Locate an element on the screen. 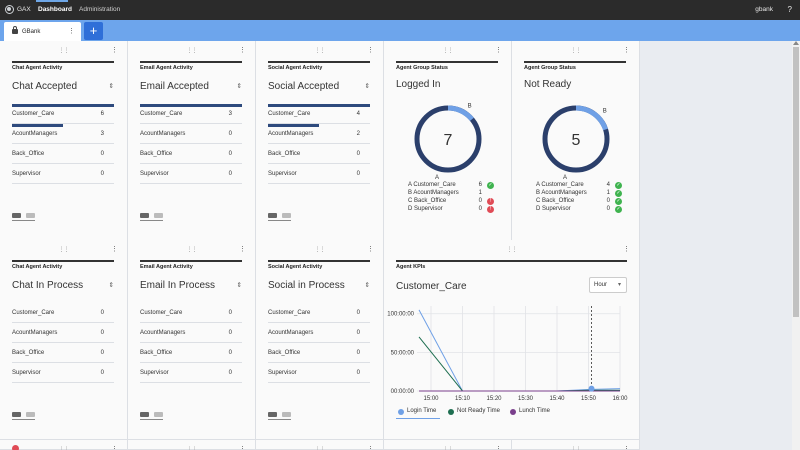 The height and width of the screenshot is (450, 800). scrollbar-thumb is located at coordinates (796, 182).